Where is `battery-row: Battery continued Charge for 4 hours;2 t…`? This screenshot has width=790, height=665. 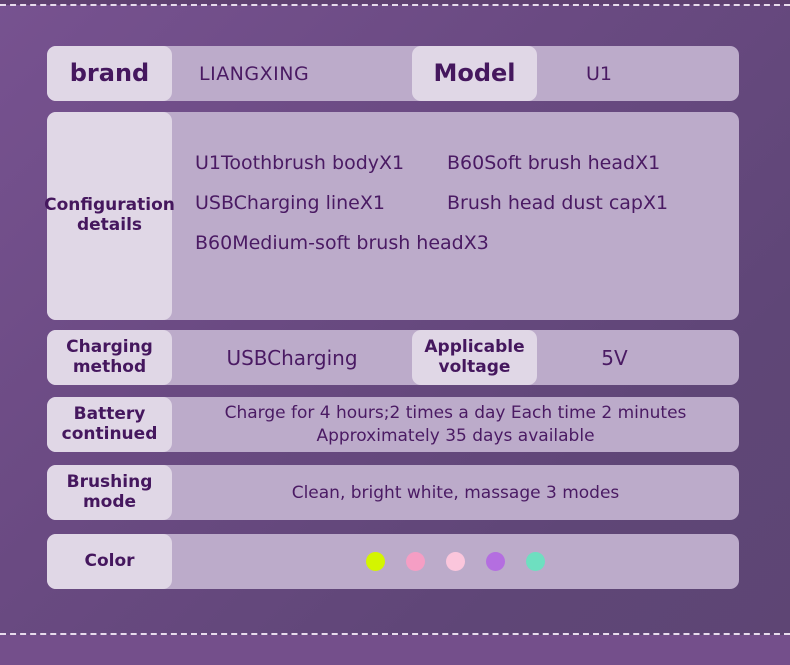
battery-row: Battery continued Charge for 4 hours;2 t… is located at coordinates (393, 424).